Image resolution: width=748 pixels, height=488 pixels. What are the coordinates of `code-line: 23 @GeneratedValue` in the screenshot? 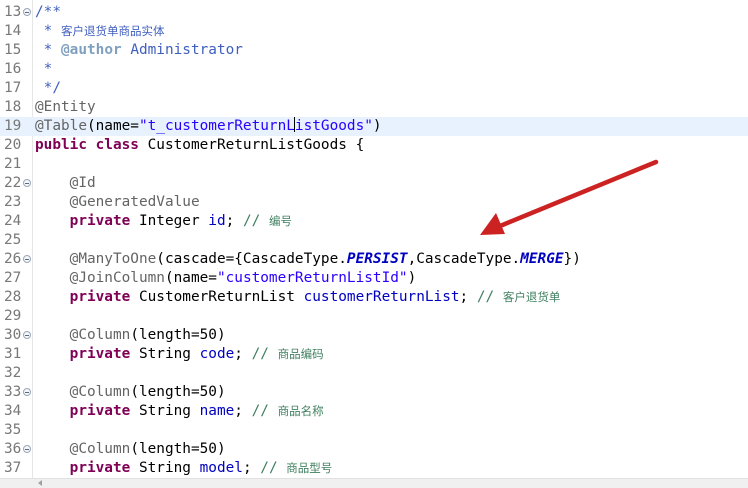 It's located at (374, 202).